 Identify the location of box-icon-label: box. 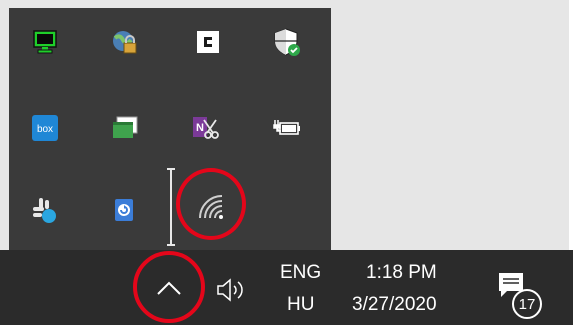
(45, 129).